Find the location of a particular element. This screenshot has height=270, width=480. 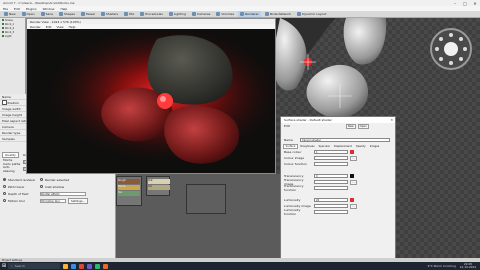

menu-help: Help is located at coordinates (63, 9).